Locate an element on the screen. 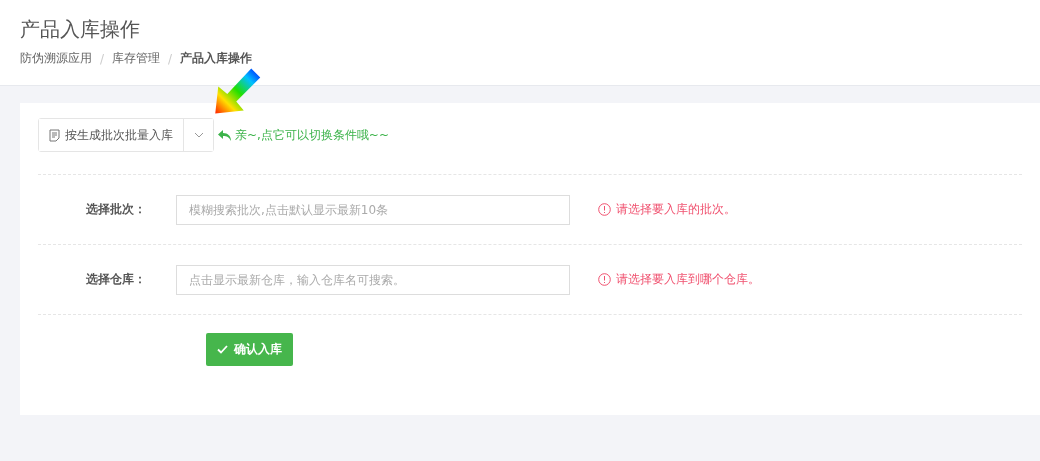  breadcrumb-item: 产品入库操作 is located at coordinates (216, 58).